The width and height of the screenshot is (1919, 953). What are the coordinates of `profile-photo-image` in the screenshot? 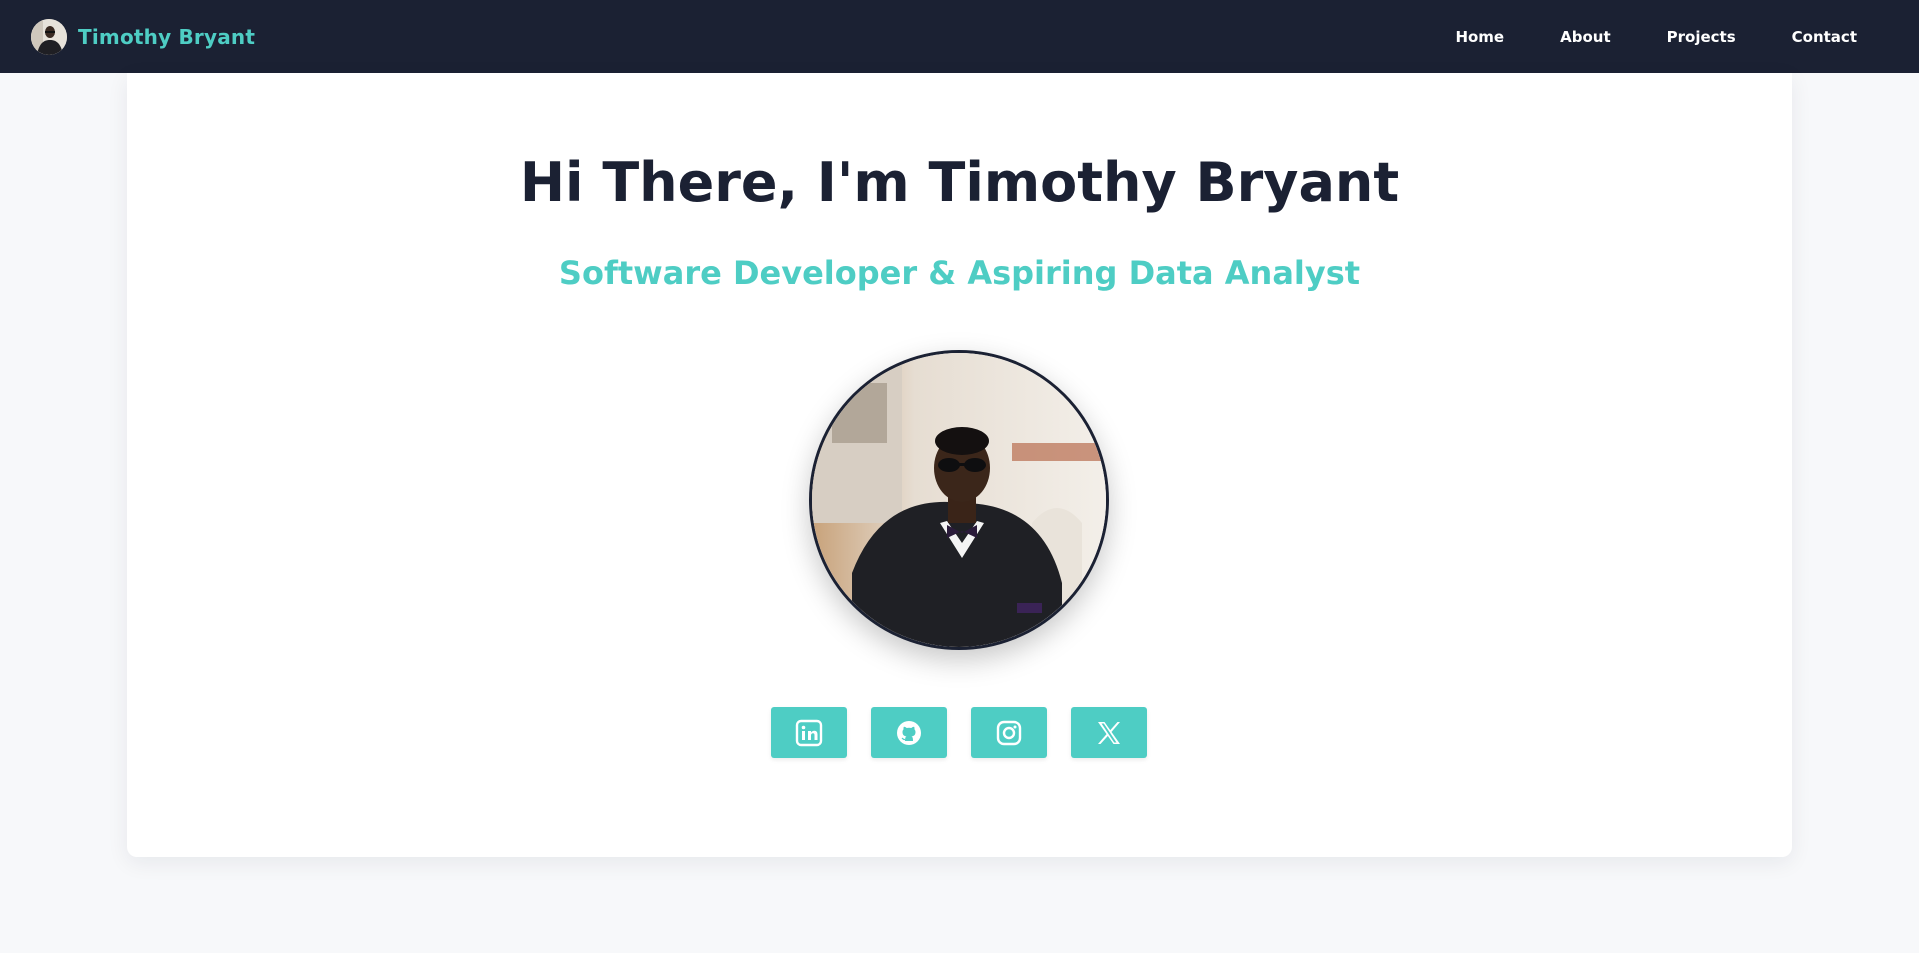 It's located at (959, 500).